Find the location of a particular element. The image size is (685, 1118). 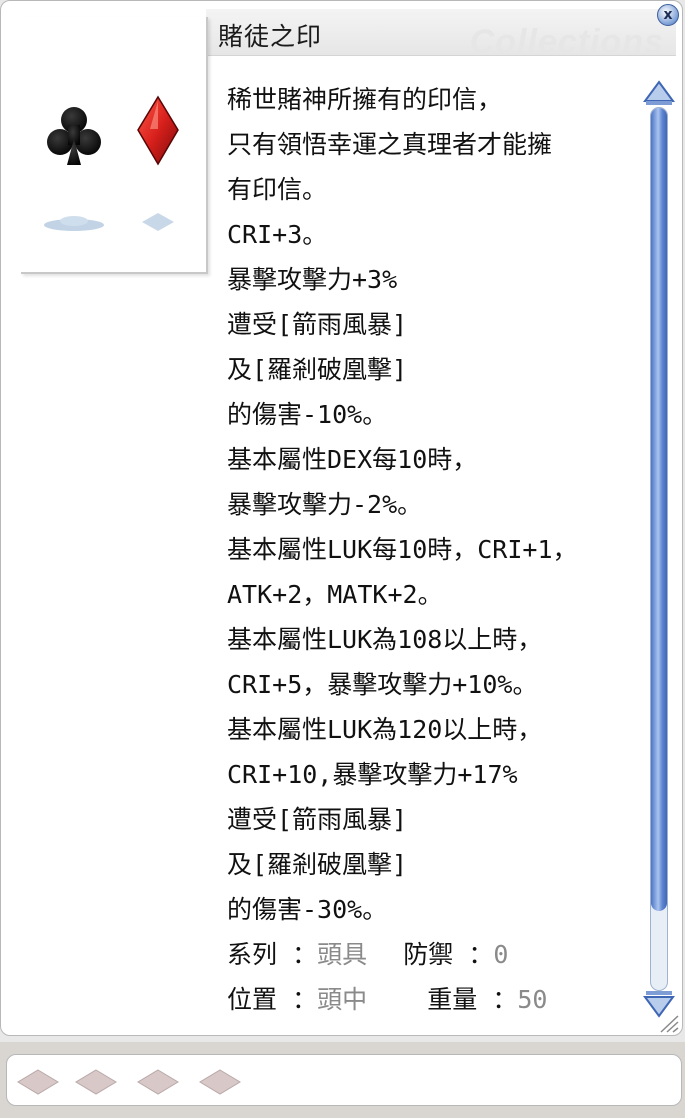

card-suits-icon is located at coordinates (111, 163).